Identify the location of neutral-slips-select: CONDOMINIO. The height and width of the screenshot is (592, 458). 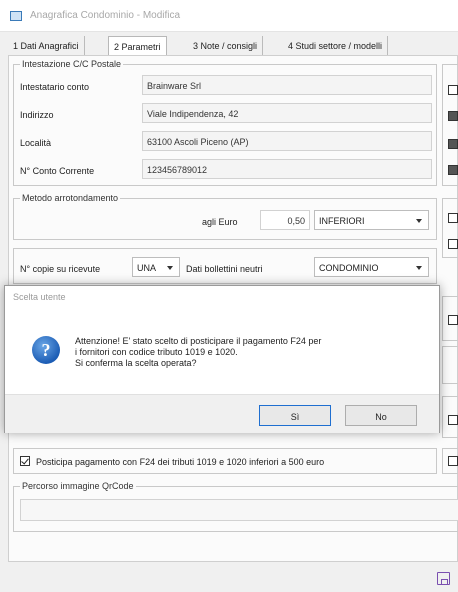
(371, 267).